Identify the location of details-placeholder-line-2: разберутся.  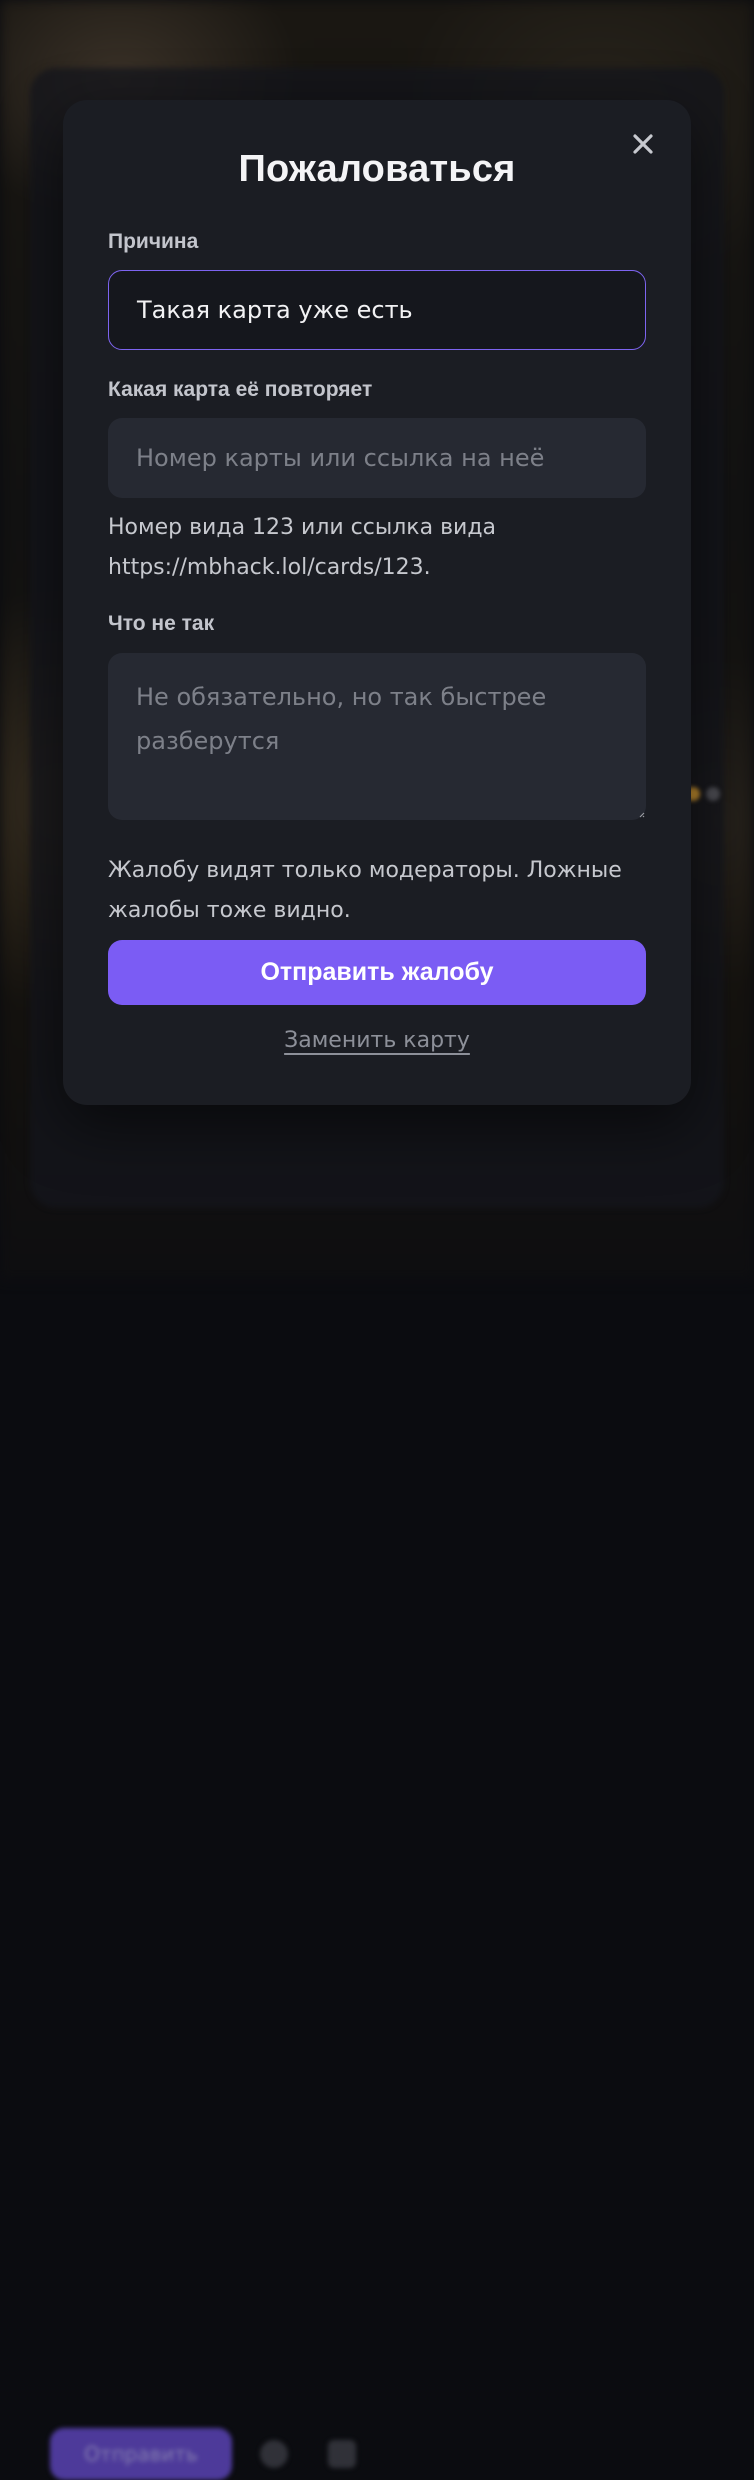
(208, 741).